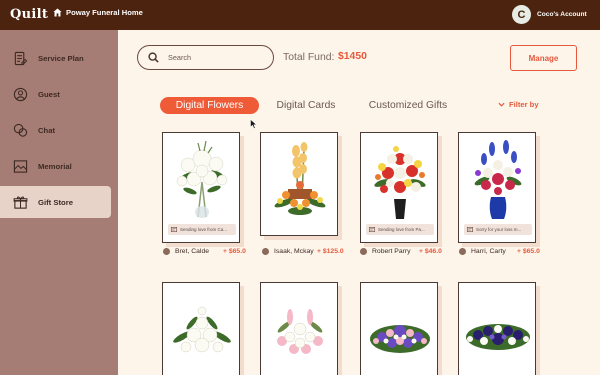 This screenshot has width=600, height=375. I want to click on tab-customized-gifts: Customized Gifts, so click(408, 105).